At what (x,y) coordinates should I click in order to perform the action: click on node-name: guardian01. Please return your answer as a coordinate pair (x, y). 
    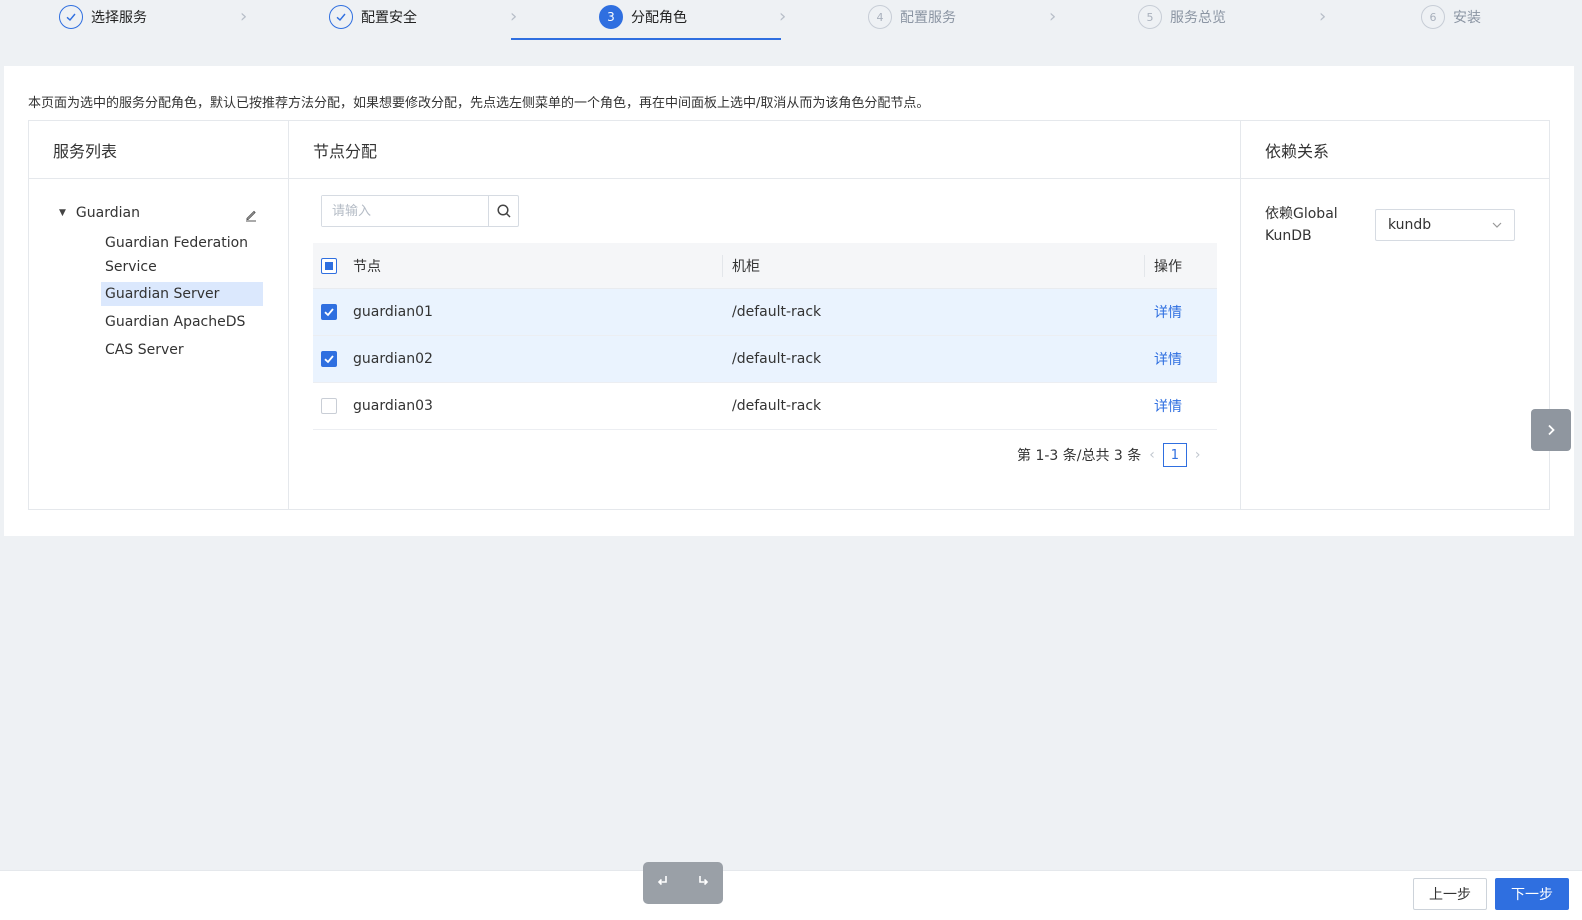
    Looking at the image, I should click on (393, 312).